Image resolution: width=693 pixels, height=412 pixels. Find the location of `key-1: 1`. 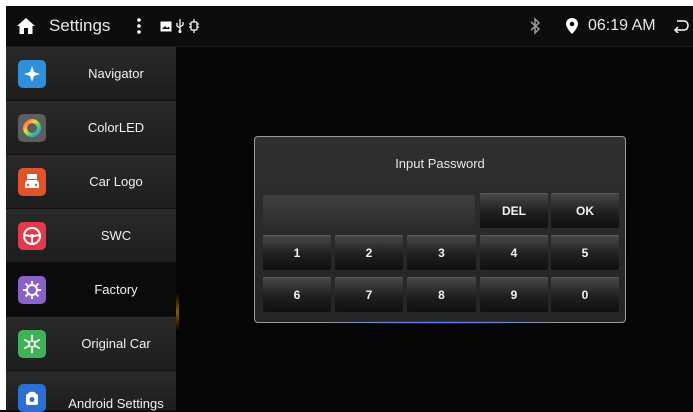

key-1: 1 is located at coordinates (297, 252).